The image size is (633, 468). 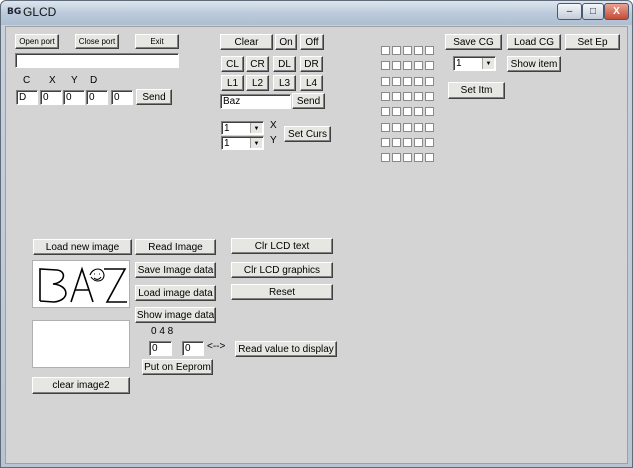 What do you see at coordinates (27, 80) in the screenshot?
I see `label-c: C` at bounding box center [27, 80].